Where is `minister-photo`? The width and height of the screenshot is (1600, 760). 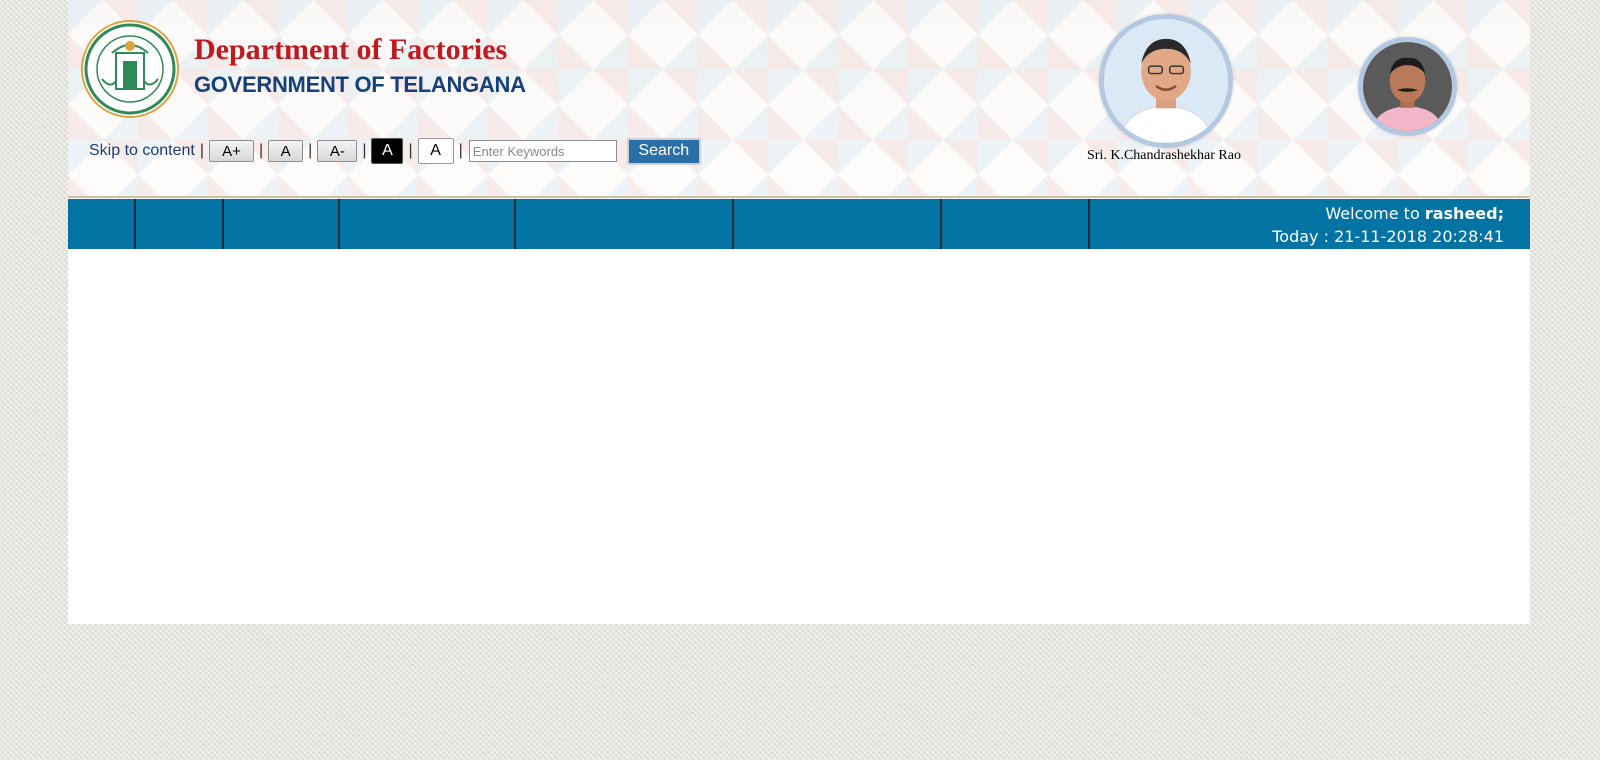 minister-photo is located at coordinates (1407, 86).